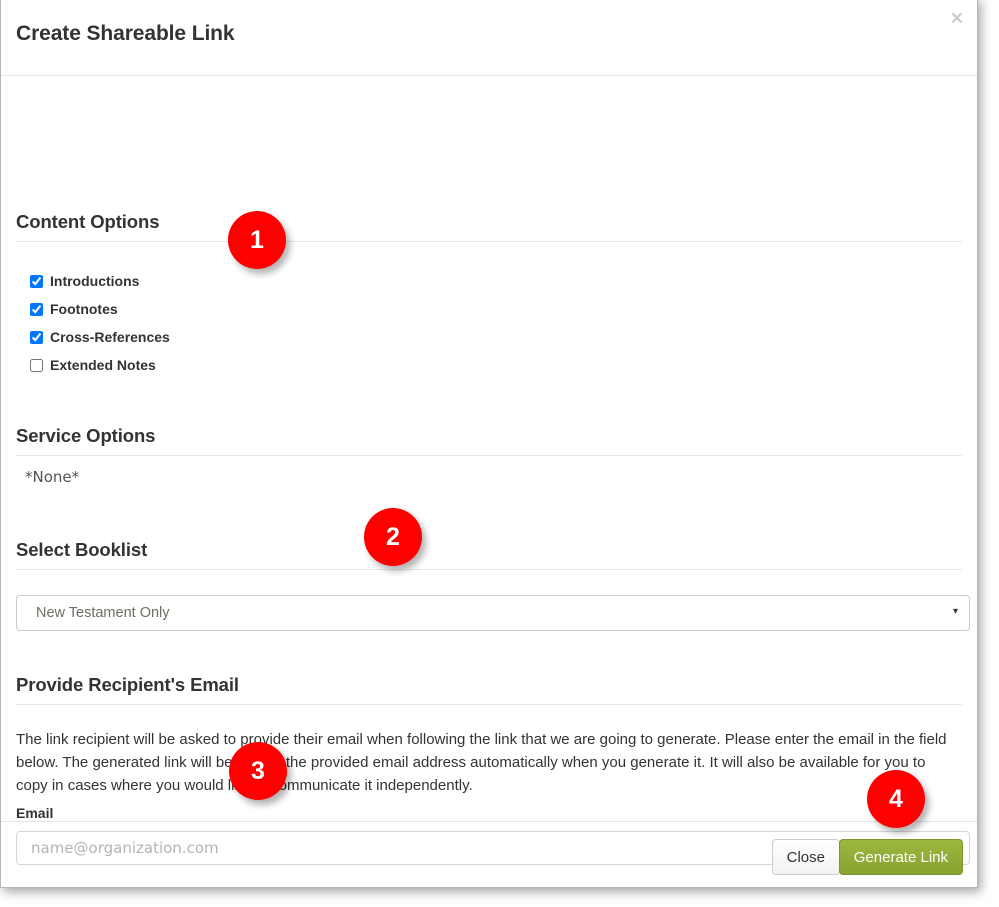  I want to click on select-booklist-heading: Select Booklist, so click(82, 549).